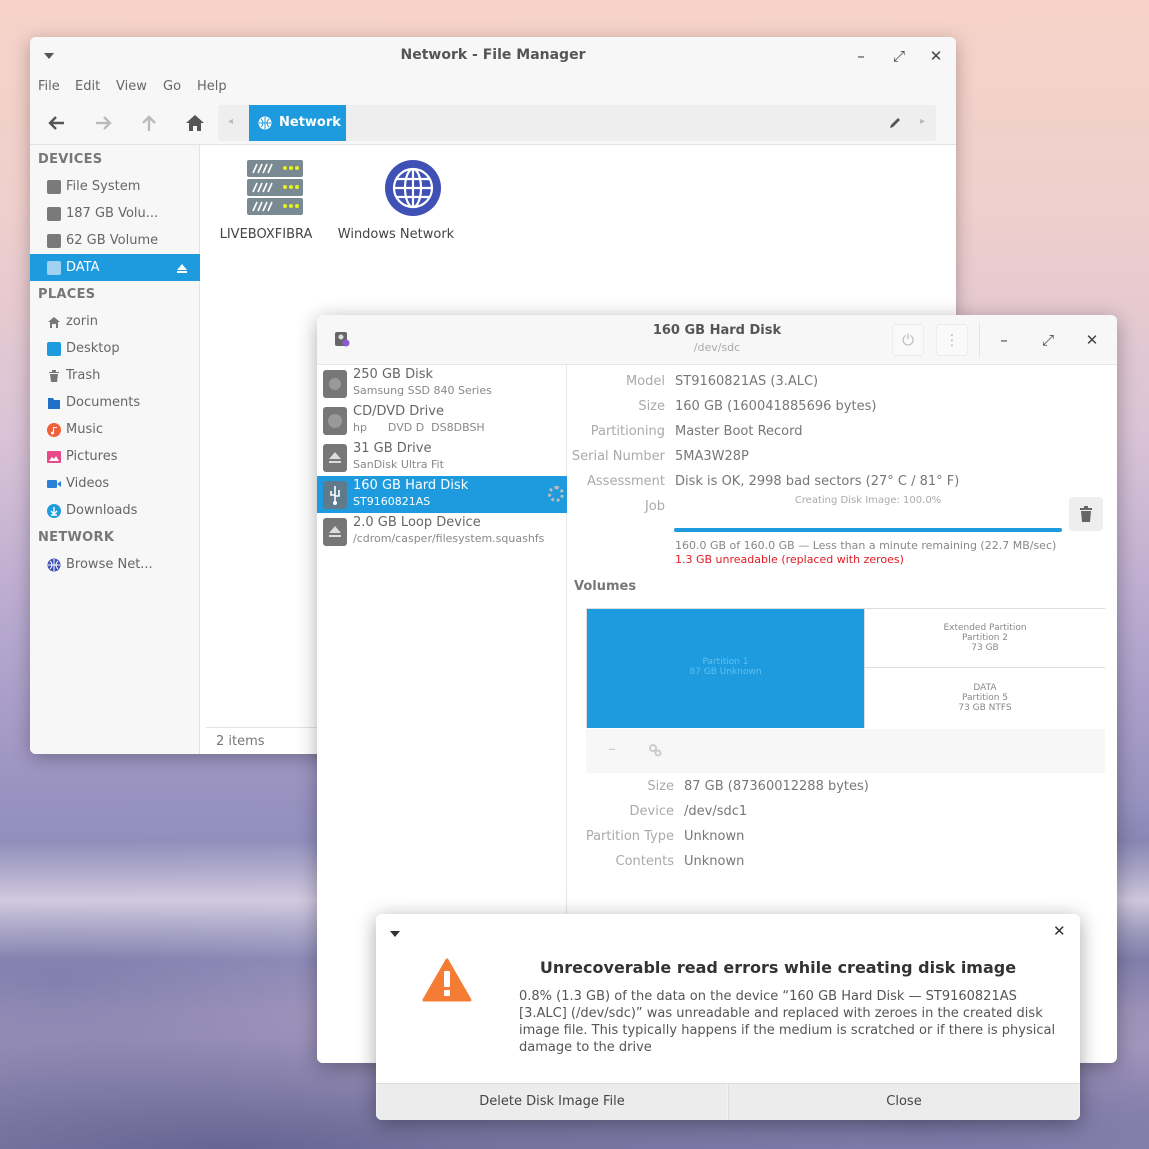 This screenshot has width=1149, height=1149. What do you see at coordinates (396, 200) in the screenshot?
I see `file-item-windows-network: Windows Network` at bounding box center [396, 200].